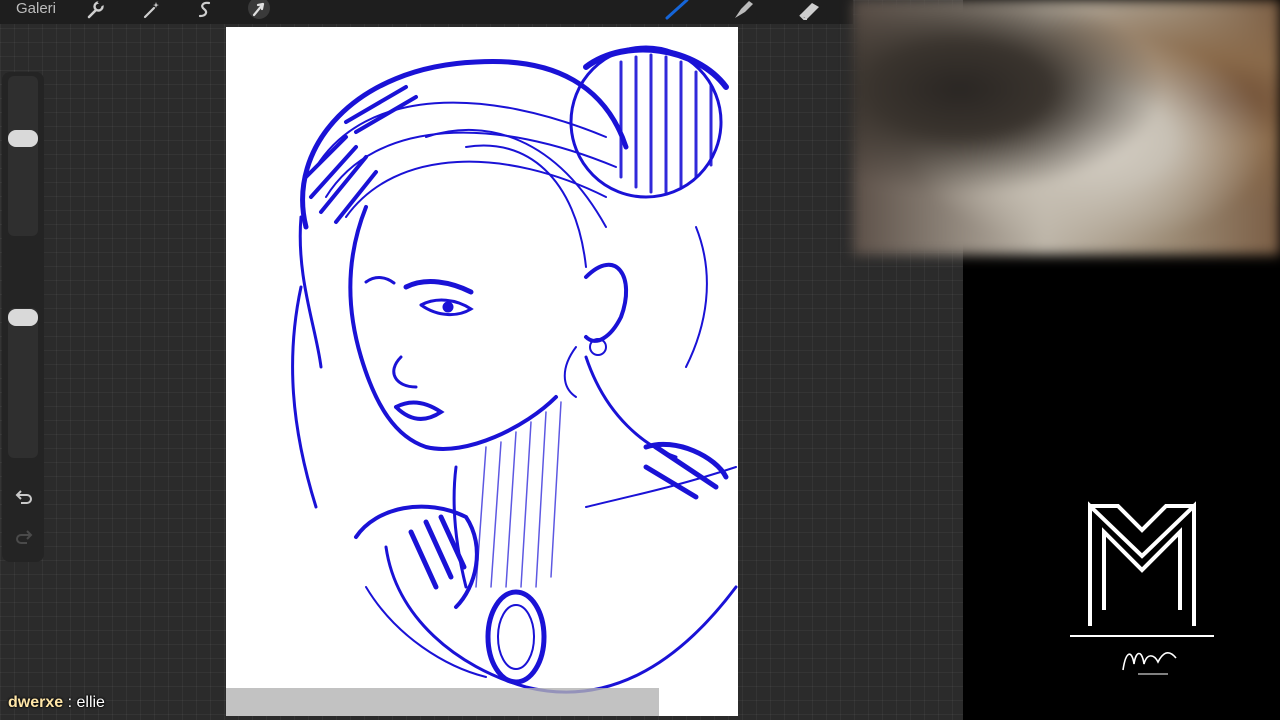 The height and width of the screenshot is (720, 1280). Describe the element at coordinates (151, 10) in the screenshot. I see `magic-wand-icon` at that location.